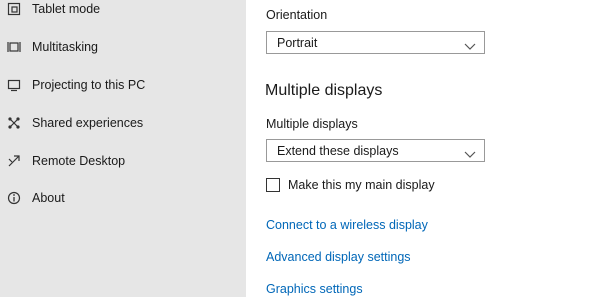 The image size is (600, 297). What do you see at coordinates (14, 47) in the screenshot?
I see `multitasking-icon` at bounding box center [14, 47].